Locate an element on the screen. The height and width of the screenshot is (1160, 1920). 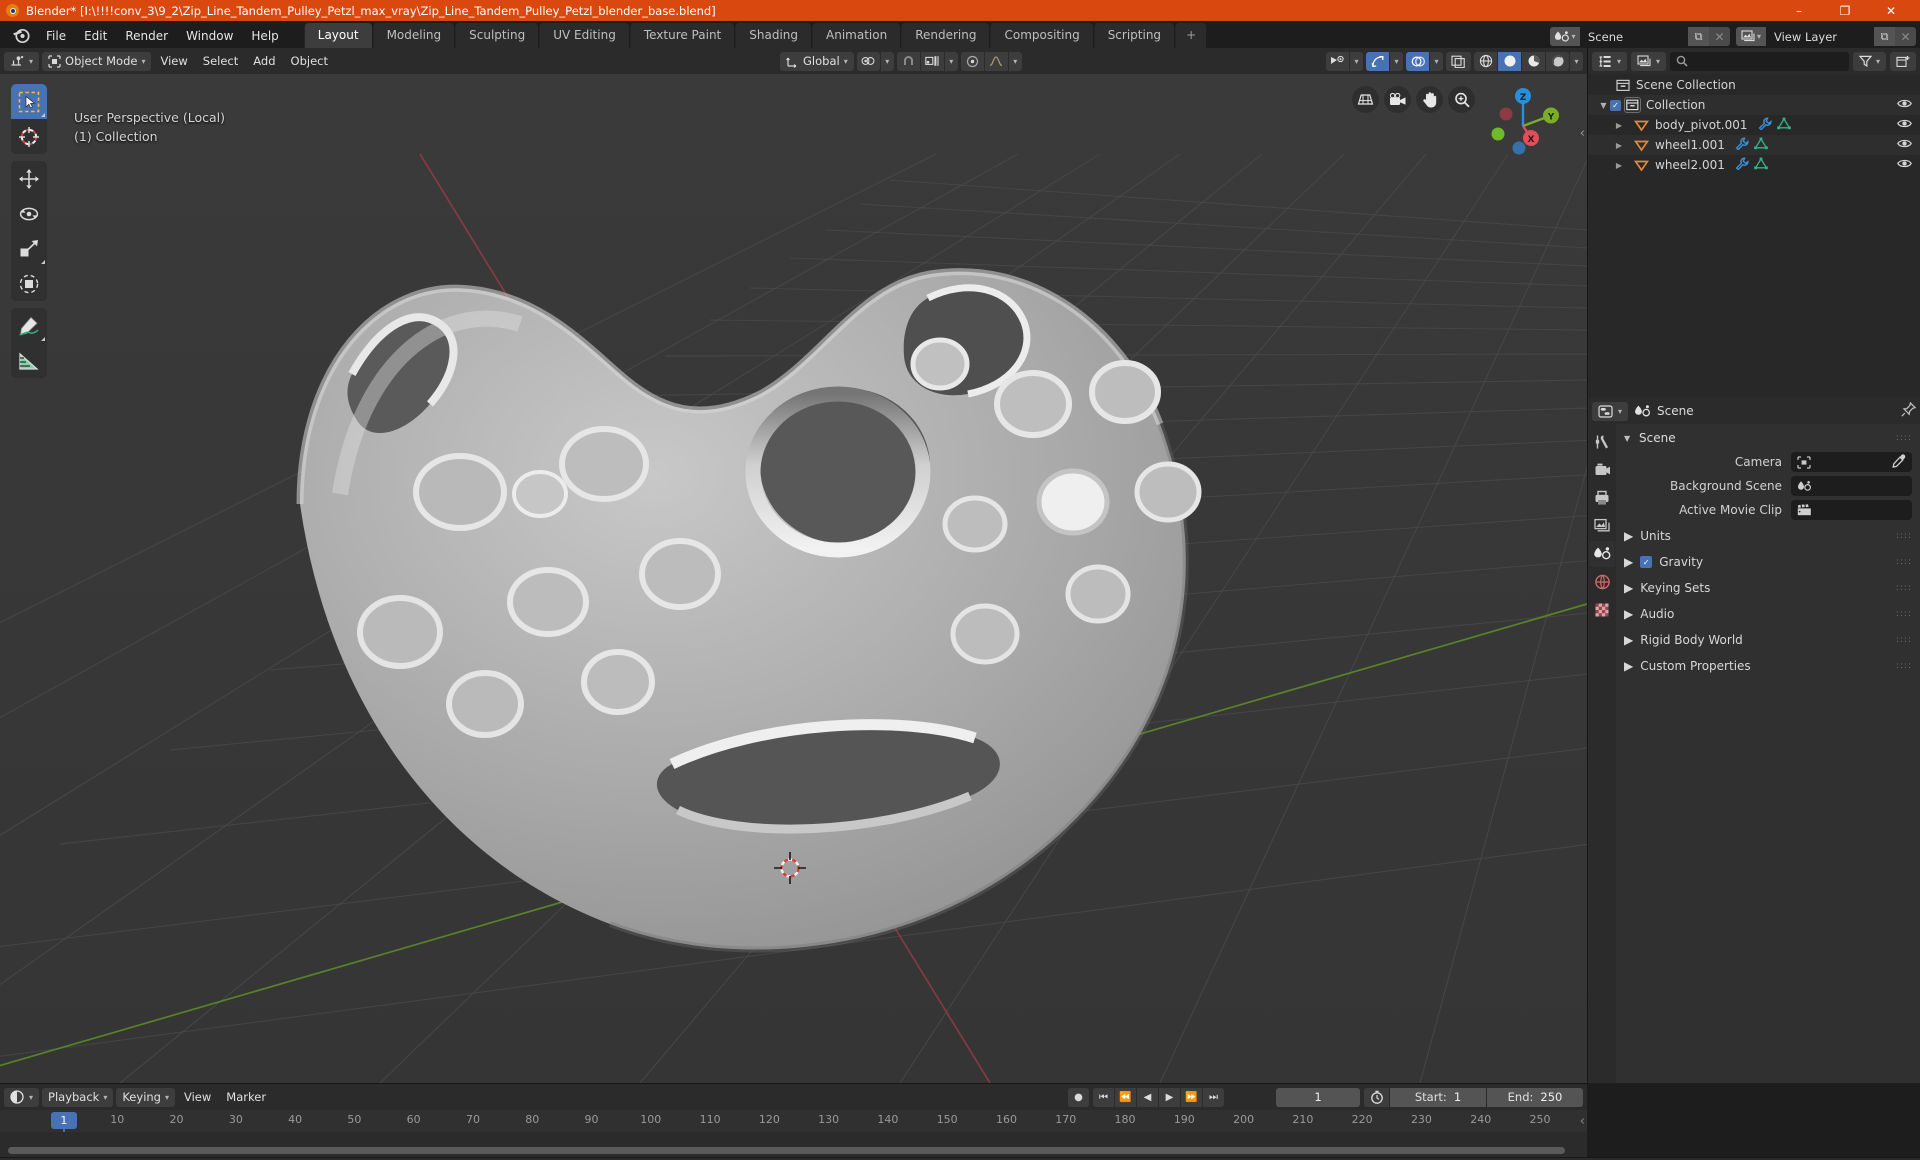
gizmo-caret: ▾ is located at coordinates (1396, 61).